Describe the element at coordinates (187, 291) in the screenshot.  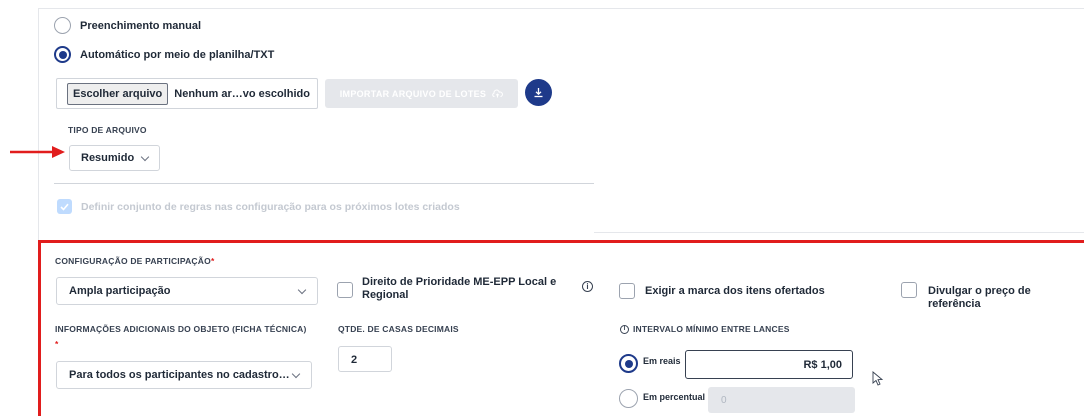
I see `participation-select: Ampla participação` at that location.